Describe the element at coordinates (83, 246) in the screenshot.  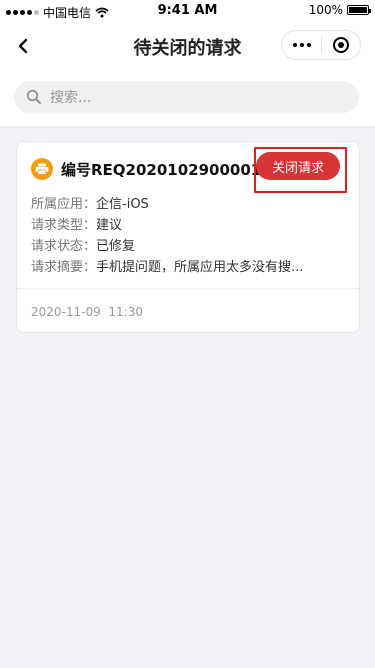
I see `detail-row-status: 请求状态：已修复` at that location.